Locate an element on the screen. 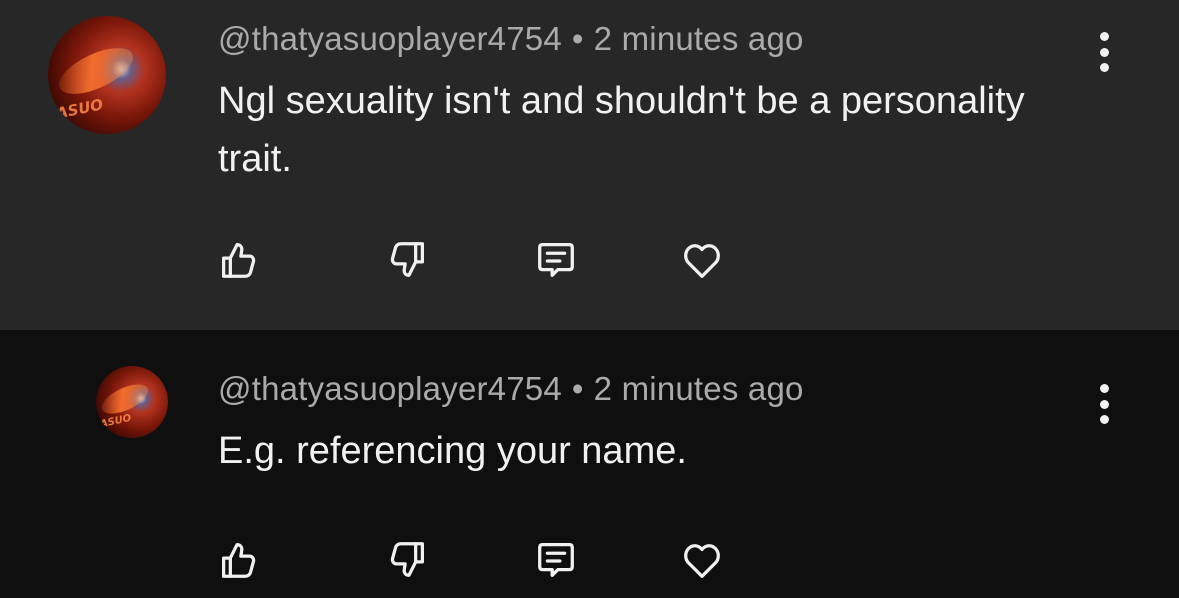  comment-text: E.g. referencing your name. is located at coordinates (452, 451).